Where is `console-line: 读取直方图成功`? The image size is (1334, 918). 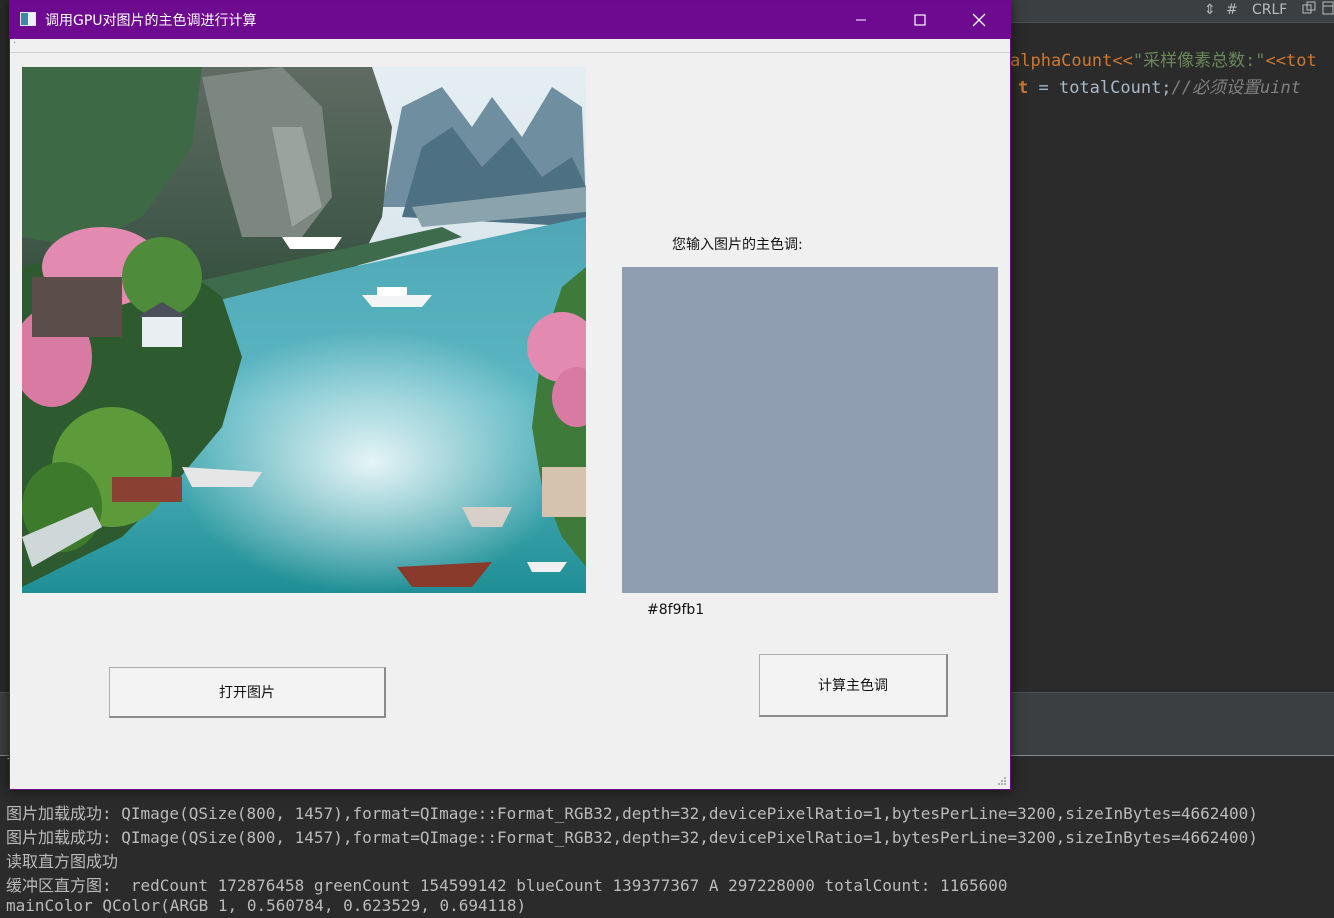 console-line: 读取直方图成功 is located at coordinates (62, 861).